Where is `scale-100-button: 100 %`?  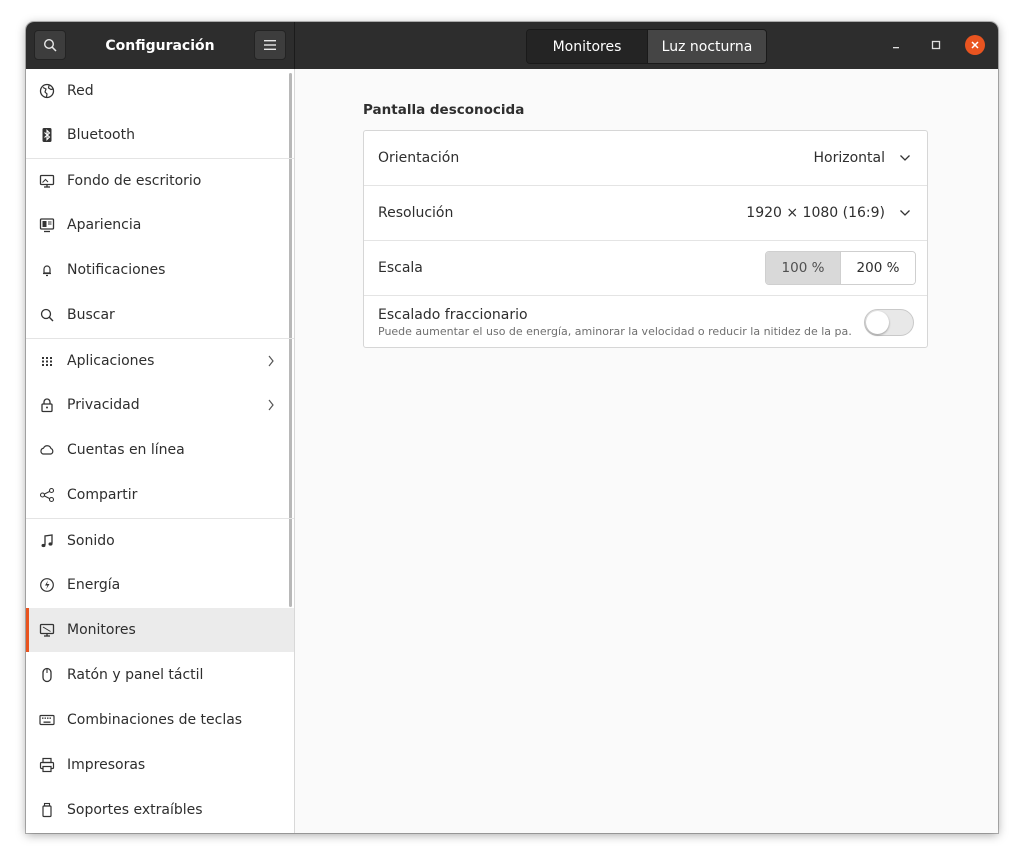
scale-100-button: 100 % is located at coordinates (803, 268).